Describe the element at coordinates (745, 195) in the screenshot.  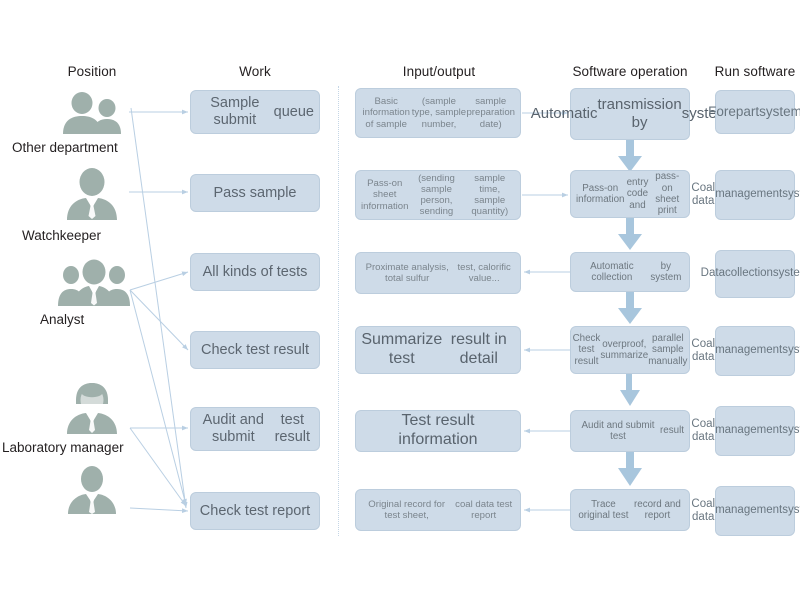
I see `run-software-box-2: Coal datamanagementsystem` at that location.